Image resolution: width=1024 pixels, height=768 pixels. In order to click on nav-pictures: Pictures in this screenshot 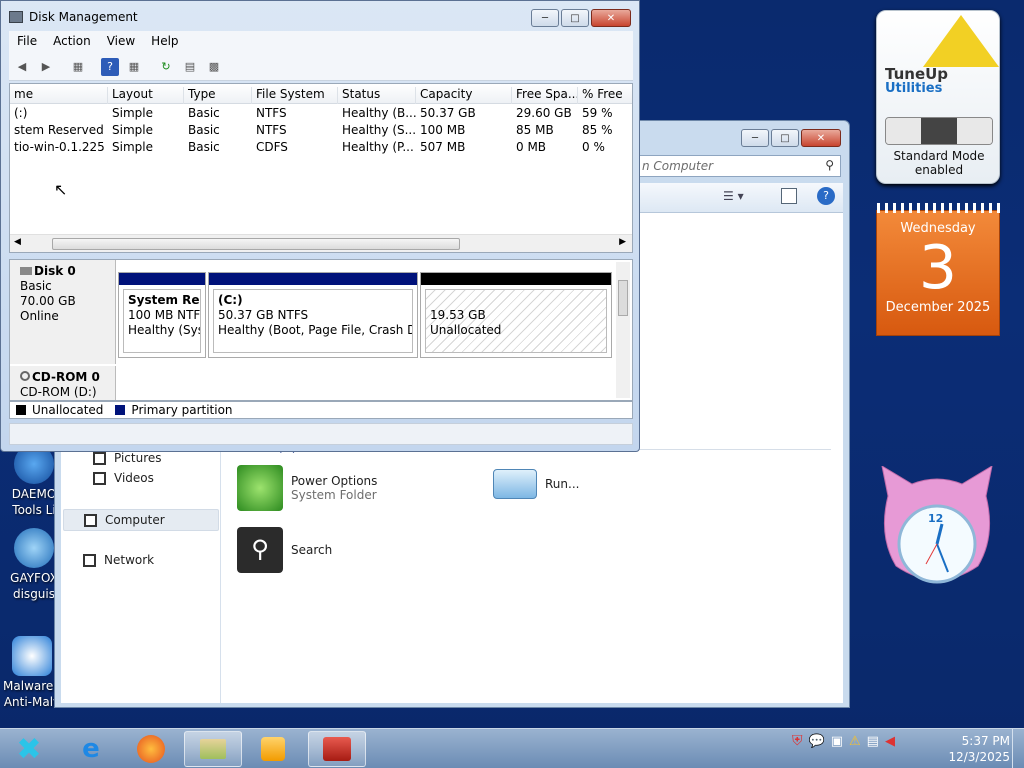, I will do `click(127, 458)`.